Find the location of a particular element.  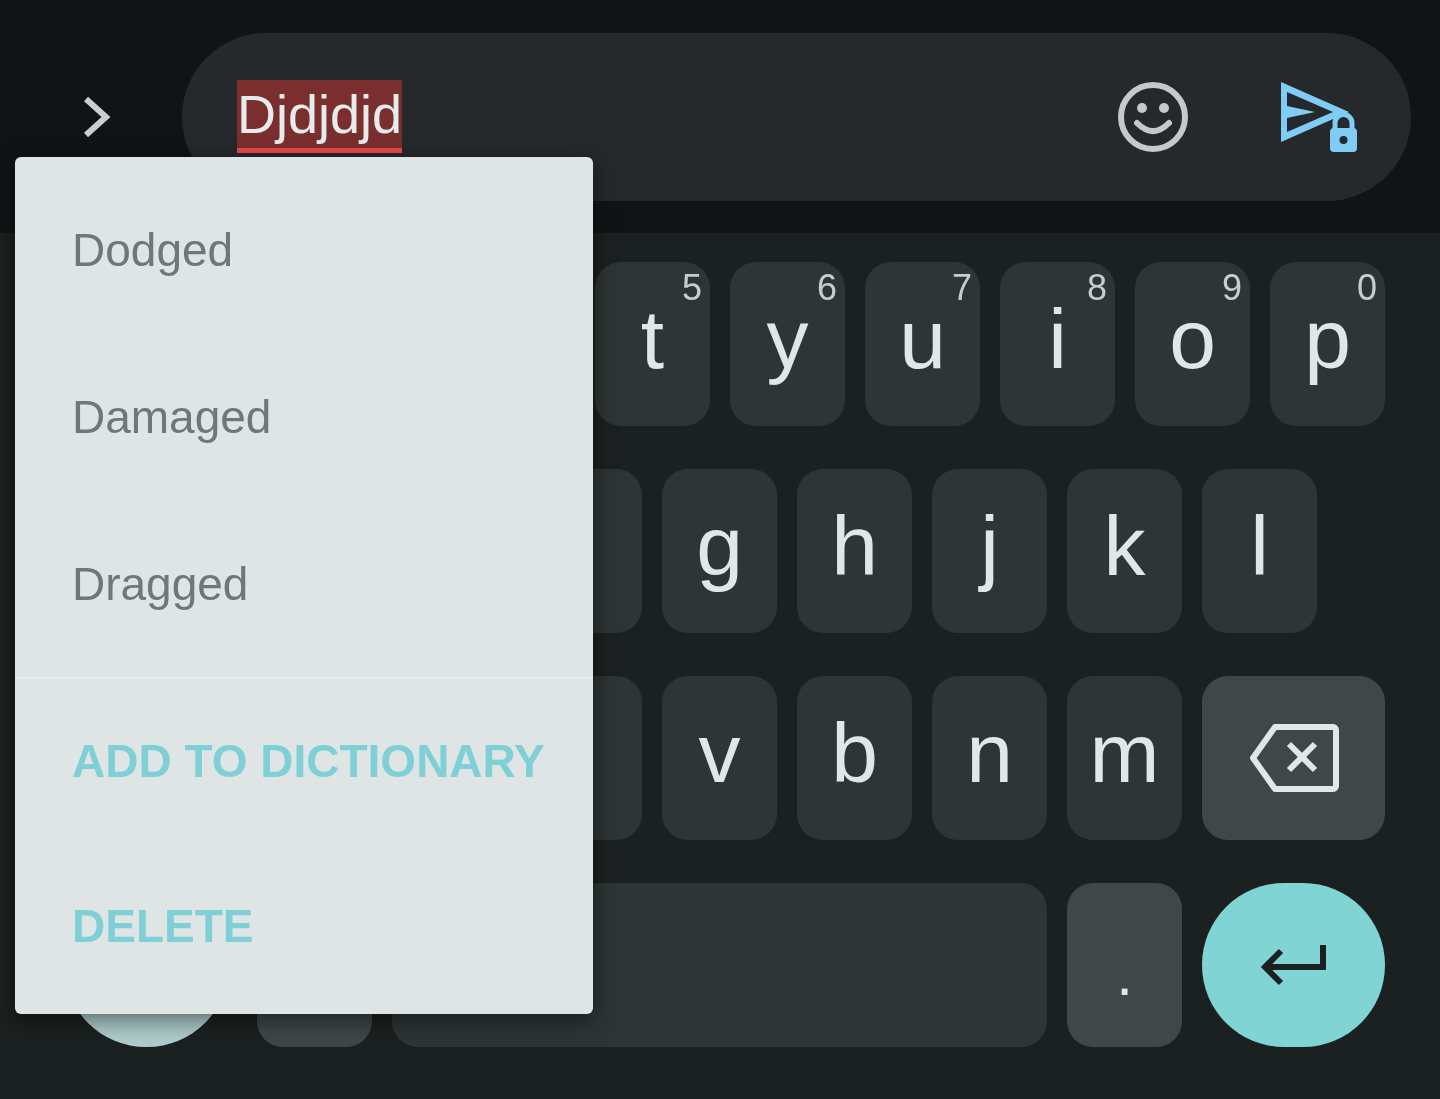

key: t 5 is located at coordinates (652, 344).